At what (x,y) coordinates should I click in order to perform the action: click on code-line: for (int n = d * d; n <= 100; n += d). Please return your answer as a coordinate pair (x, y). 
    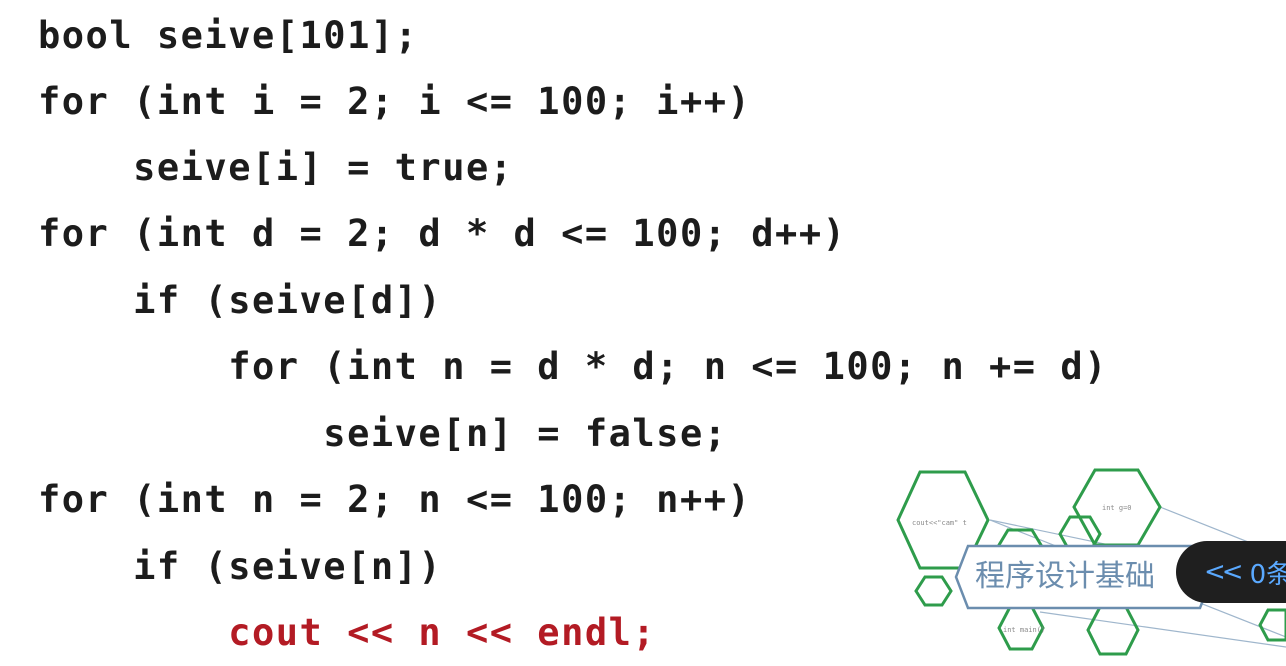
    Looking at the image, I should click on (573, 366).